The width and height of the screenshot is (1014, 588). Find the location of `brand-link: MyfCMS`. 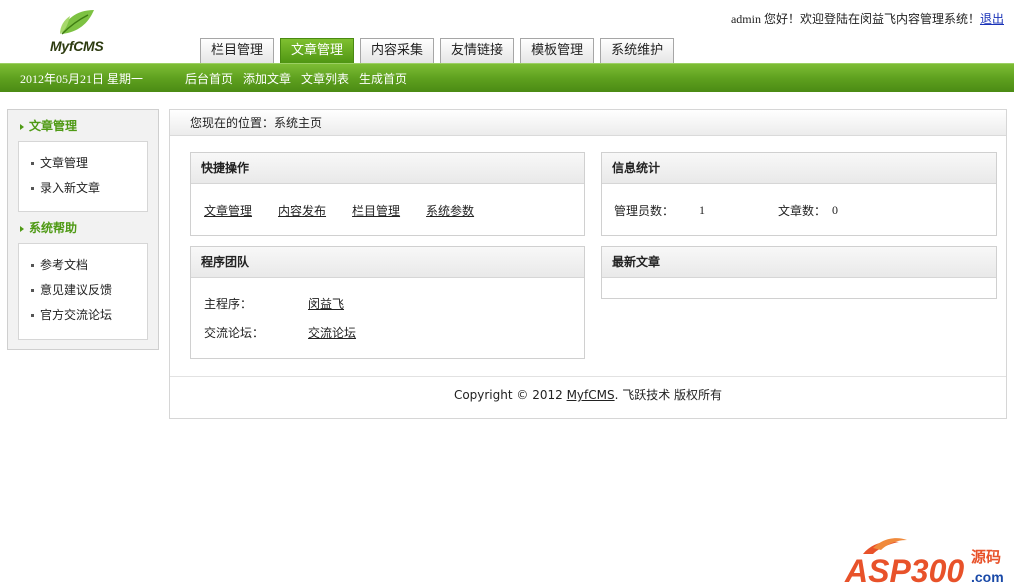

brand-link: MyfCMS is located at coordinates (591, 395).